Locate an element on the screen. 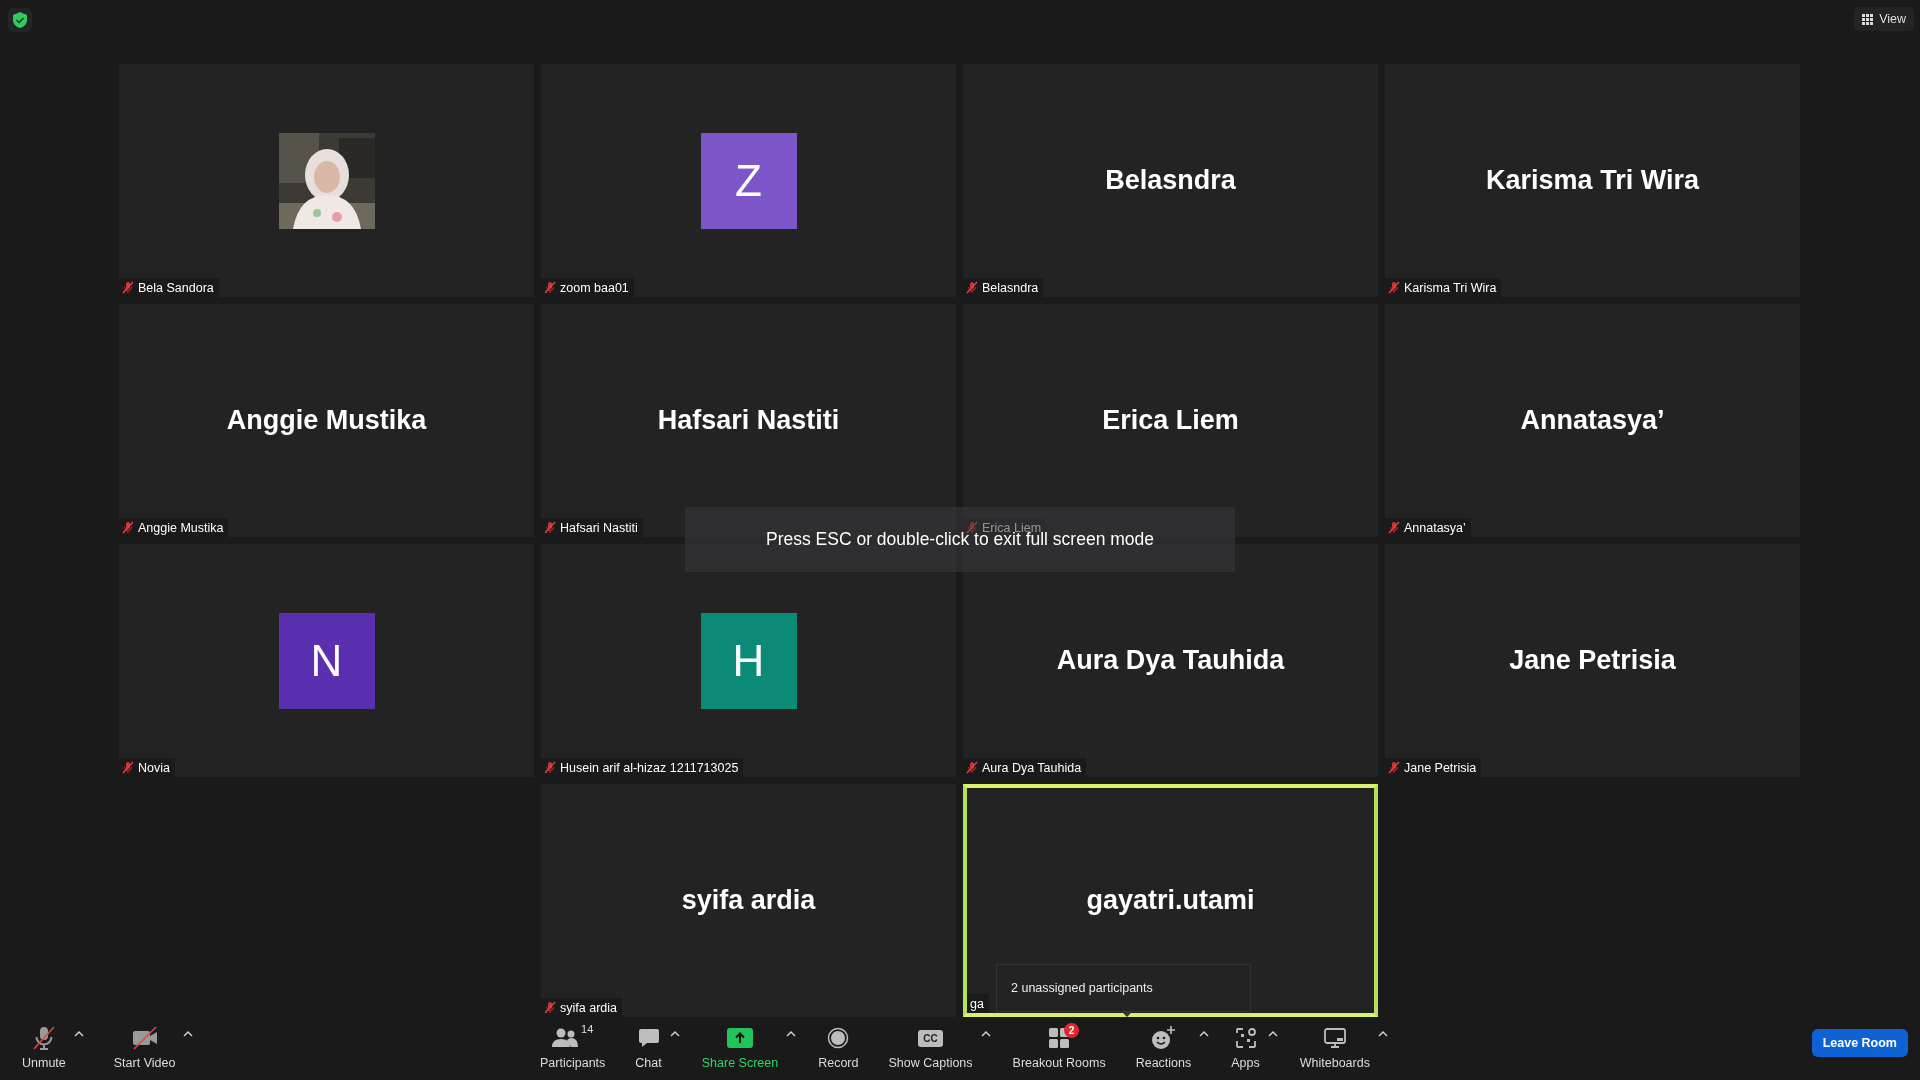  breakout-button: 2 Breakout Rooms is located at coordinates (1059, 1047).